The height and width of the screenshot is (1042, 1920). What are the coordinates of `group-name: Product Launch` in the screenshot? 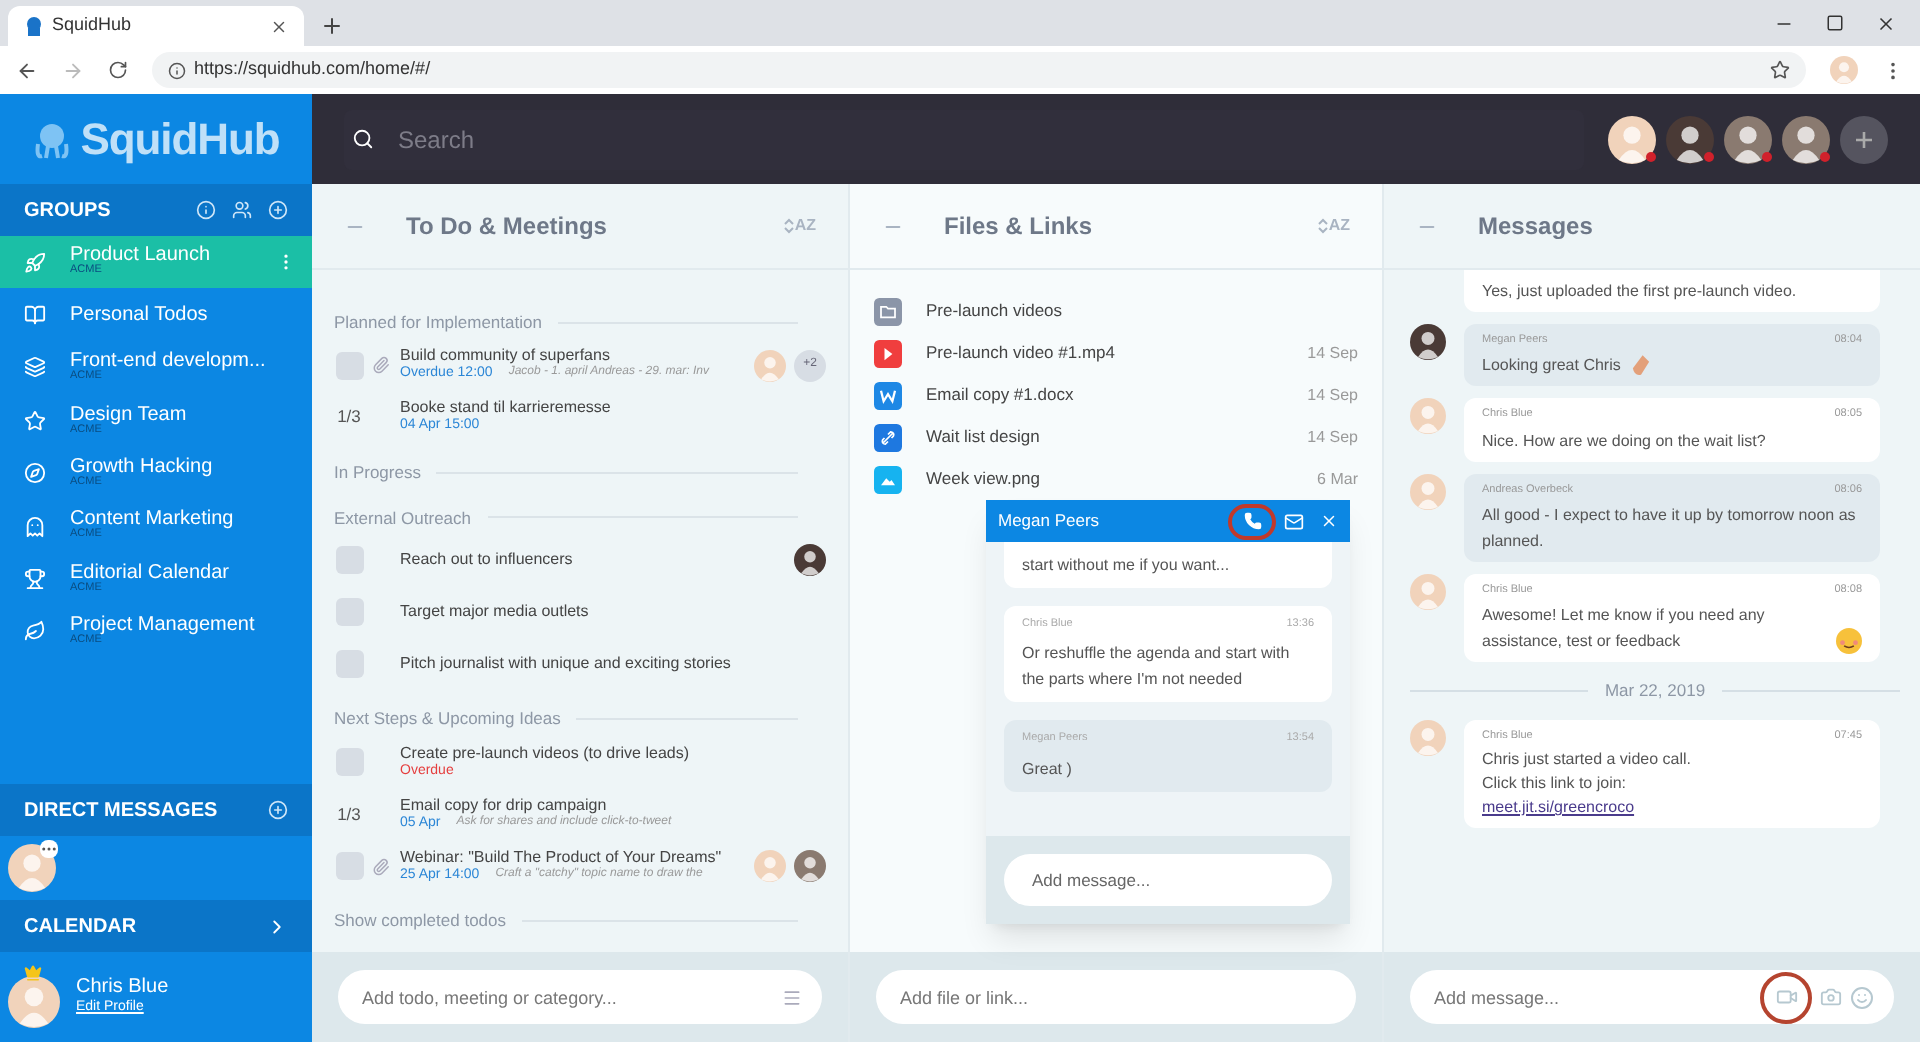 It's located at (141, 256).